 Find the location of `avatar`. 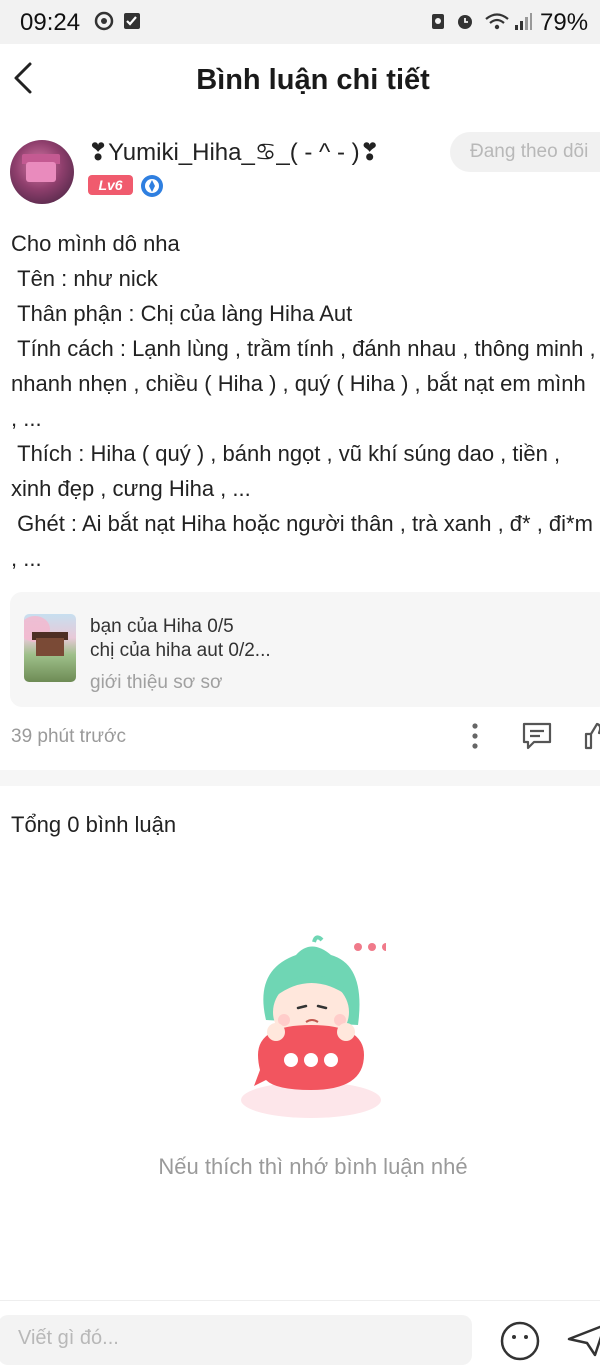

avatar is located at coordinates (42, 172).